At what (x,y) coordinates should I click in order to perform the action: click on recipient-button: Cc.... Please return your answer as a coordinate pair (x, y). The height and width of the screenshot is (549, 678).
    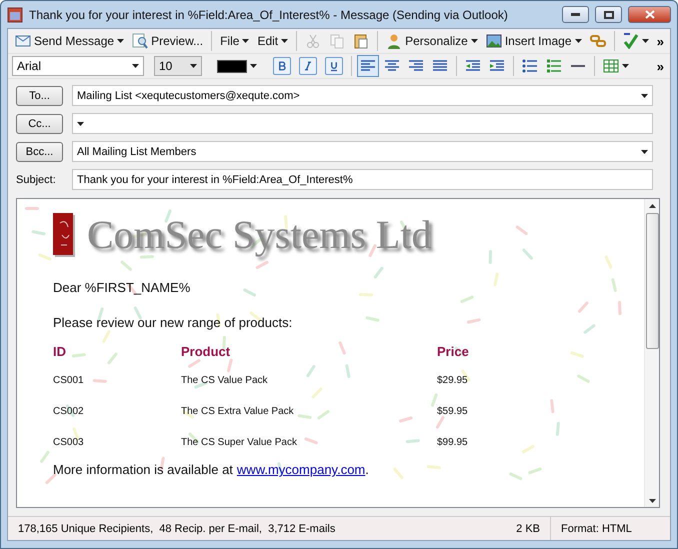
    Looking at the image, I should click on (39, 124).